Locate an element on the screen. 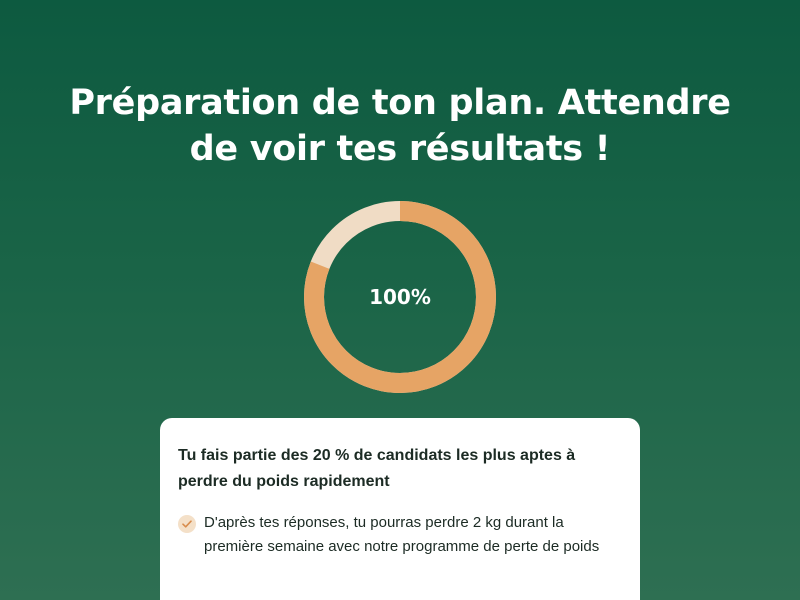 The width and height of the screenshot is (800, 600). progress-ring: 100% is located at coordinates (400, 297).